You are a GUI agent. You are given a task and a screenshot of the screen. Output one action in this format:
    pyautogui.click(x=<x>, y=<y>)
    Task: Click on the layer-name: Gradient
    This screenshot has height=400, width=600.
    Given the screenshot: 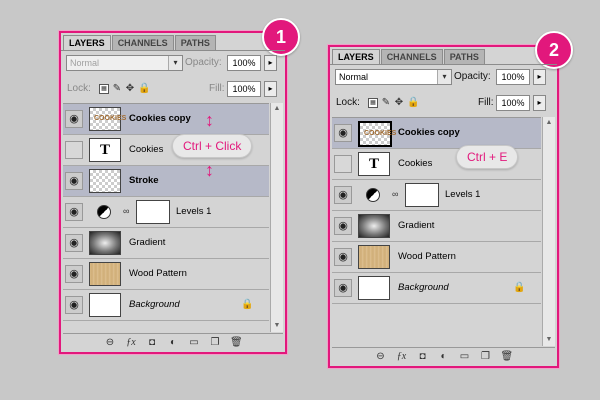 What is the action you would take?
    pyautogui.click(x=416, y=225)
    